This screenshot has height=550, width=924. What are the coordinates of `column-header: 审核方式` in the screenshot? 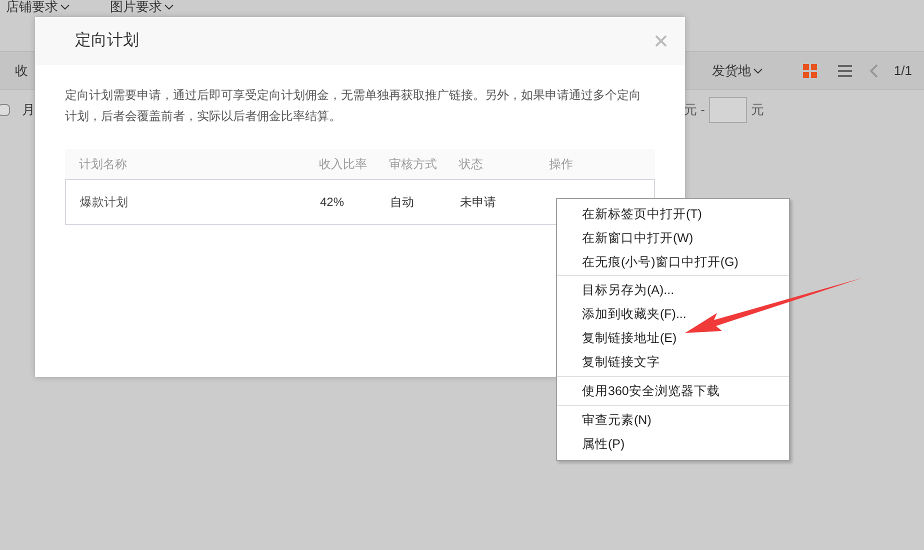 It's located at (413, 164).